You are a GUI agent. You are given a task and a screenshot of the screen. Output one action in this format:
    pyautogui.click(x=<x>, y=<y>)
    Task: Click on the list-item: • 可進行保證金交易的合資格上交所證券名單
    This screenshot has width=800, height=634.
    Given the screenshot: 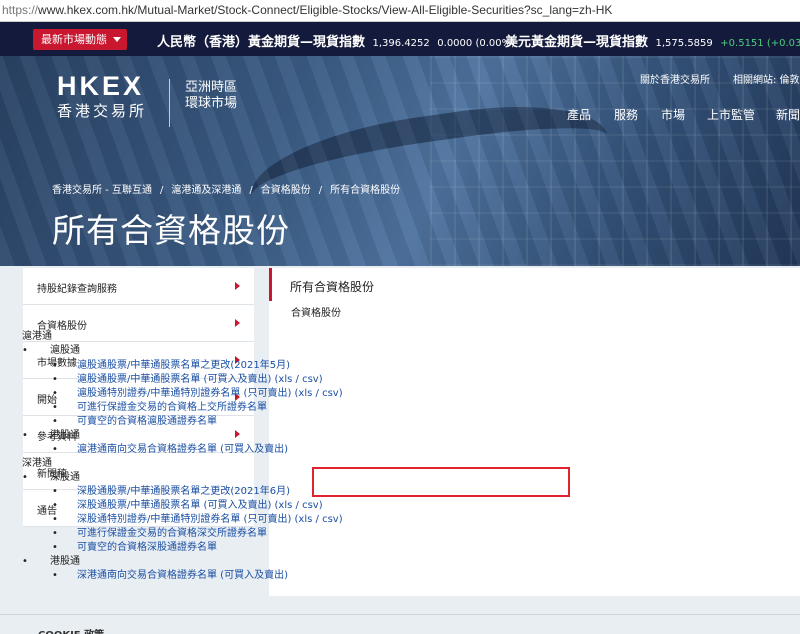 What is the action you would take?
    pyautogui.click(x=159, y=408)
    